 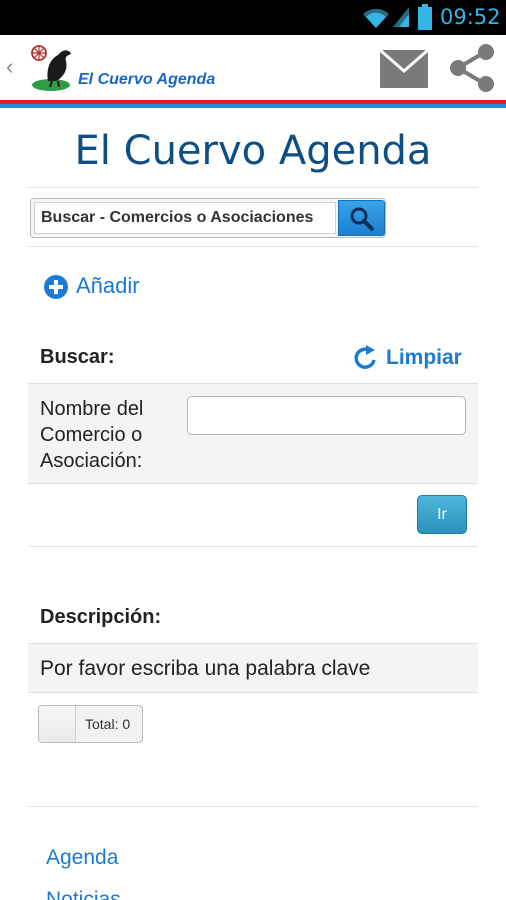 I want to click on add-icon, so click(x=56, y=287).